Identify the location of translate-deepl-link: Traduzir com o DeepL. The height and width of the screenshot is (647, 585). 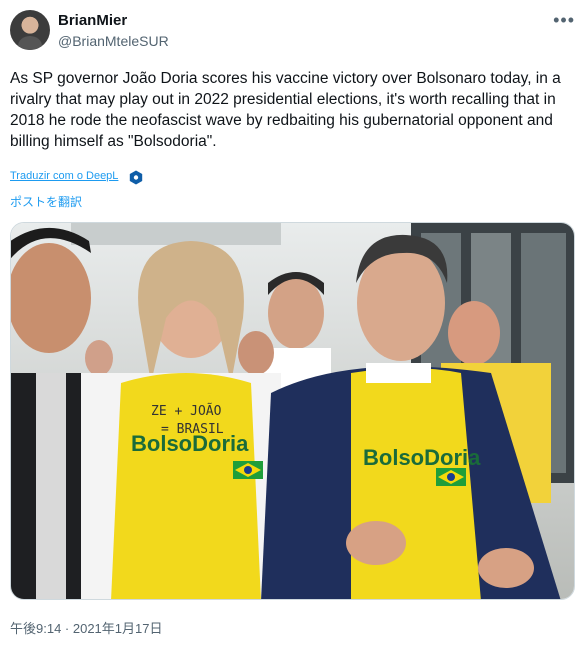
(64, 176).